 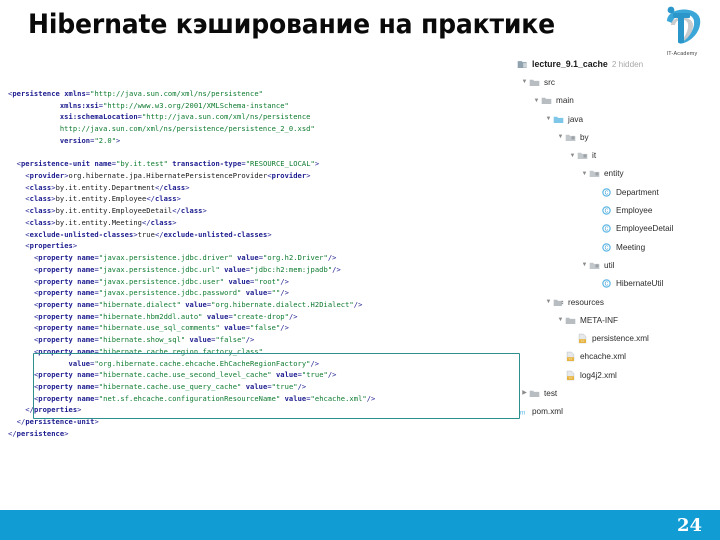 I want to click on tree-node-label: resources, so click(x=586, y=302).